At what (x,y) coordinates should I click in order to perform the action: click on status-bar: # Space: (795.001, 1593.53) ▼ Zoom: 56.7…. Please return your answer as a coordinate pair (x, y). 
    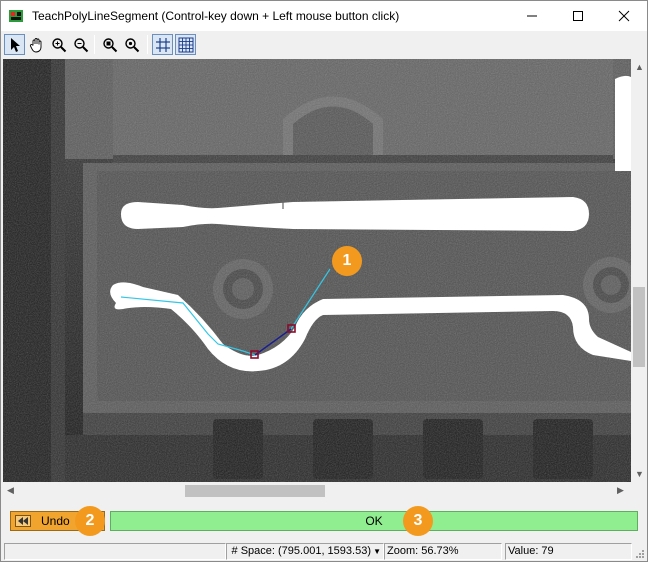
    Looking at the image, I should click on (324, 551).